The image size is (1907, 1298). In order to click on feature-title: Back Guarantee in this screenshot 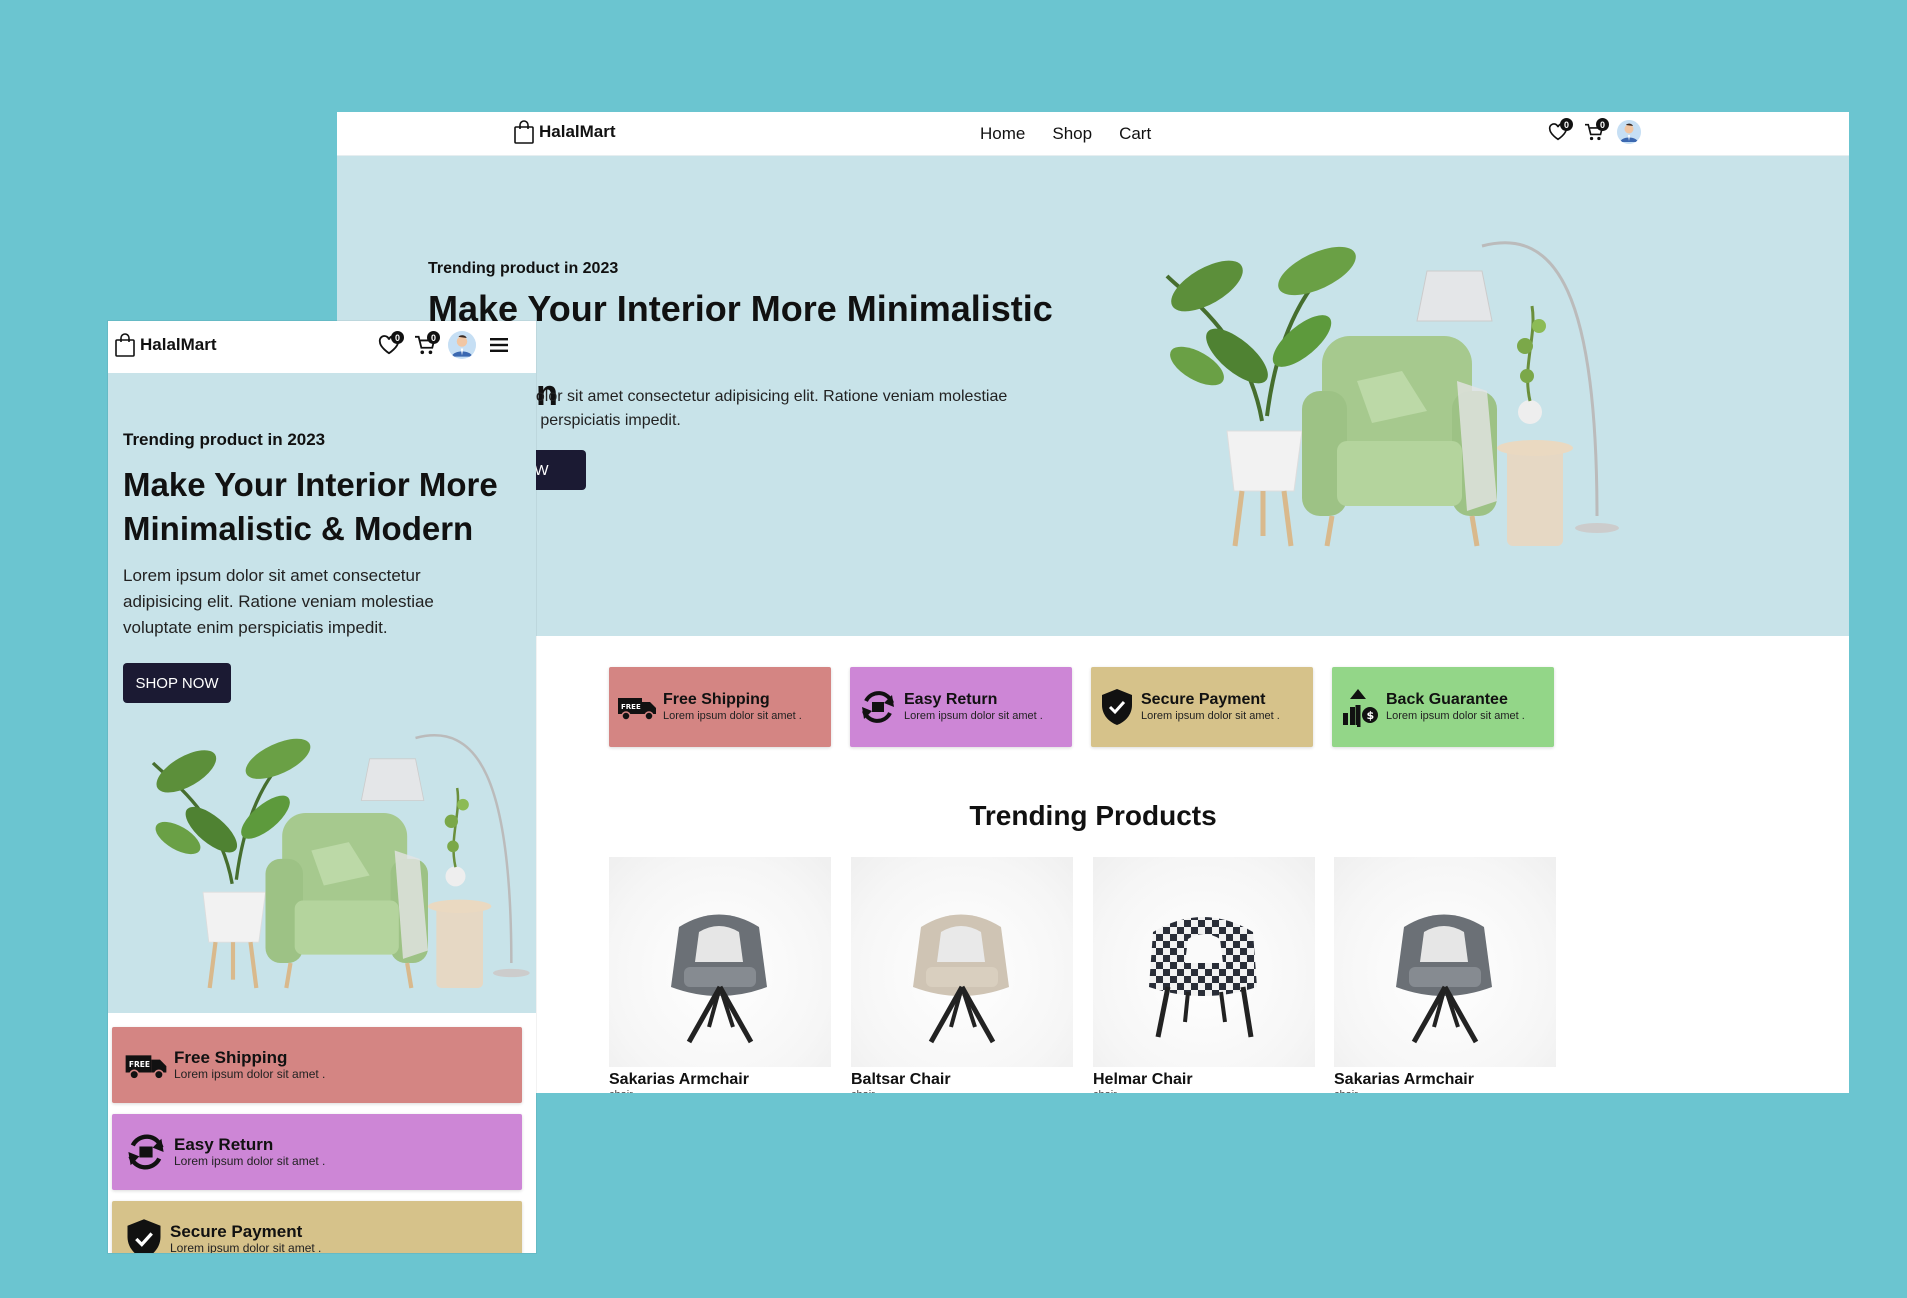, I will do `click(1447, 699)`.